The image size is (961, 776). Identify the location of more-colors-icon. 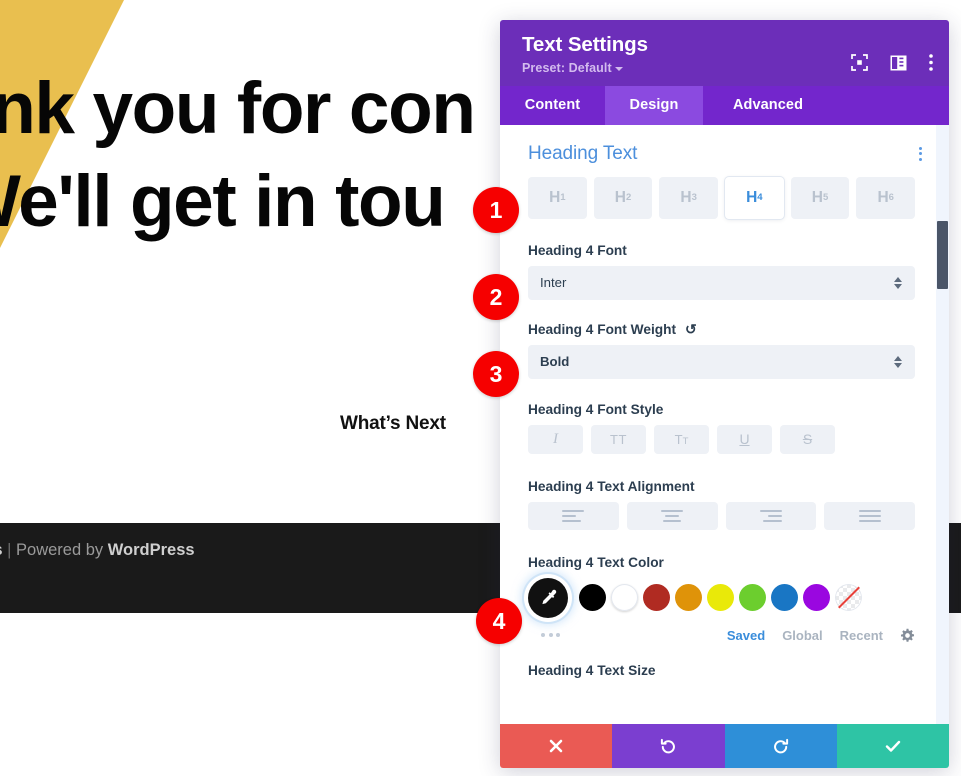
(550, 635).